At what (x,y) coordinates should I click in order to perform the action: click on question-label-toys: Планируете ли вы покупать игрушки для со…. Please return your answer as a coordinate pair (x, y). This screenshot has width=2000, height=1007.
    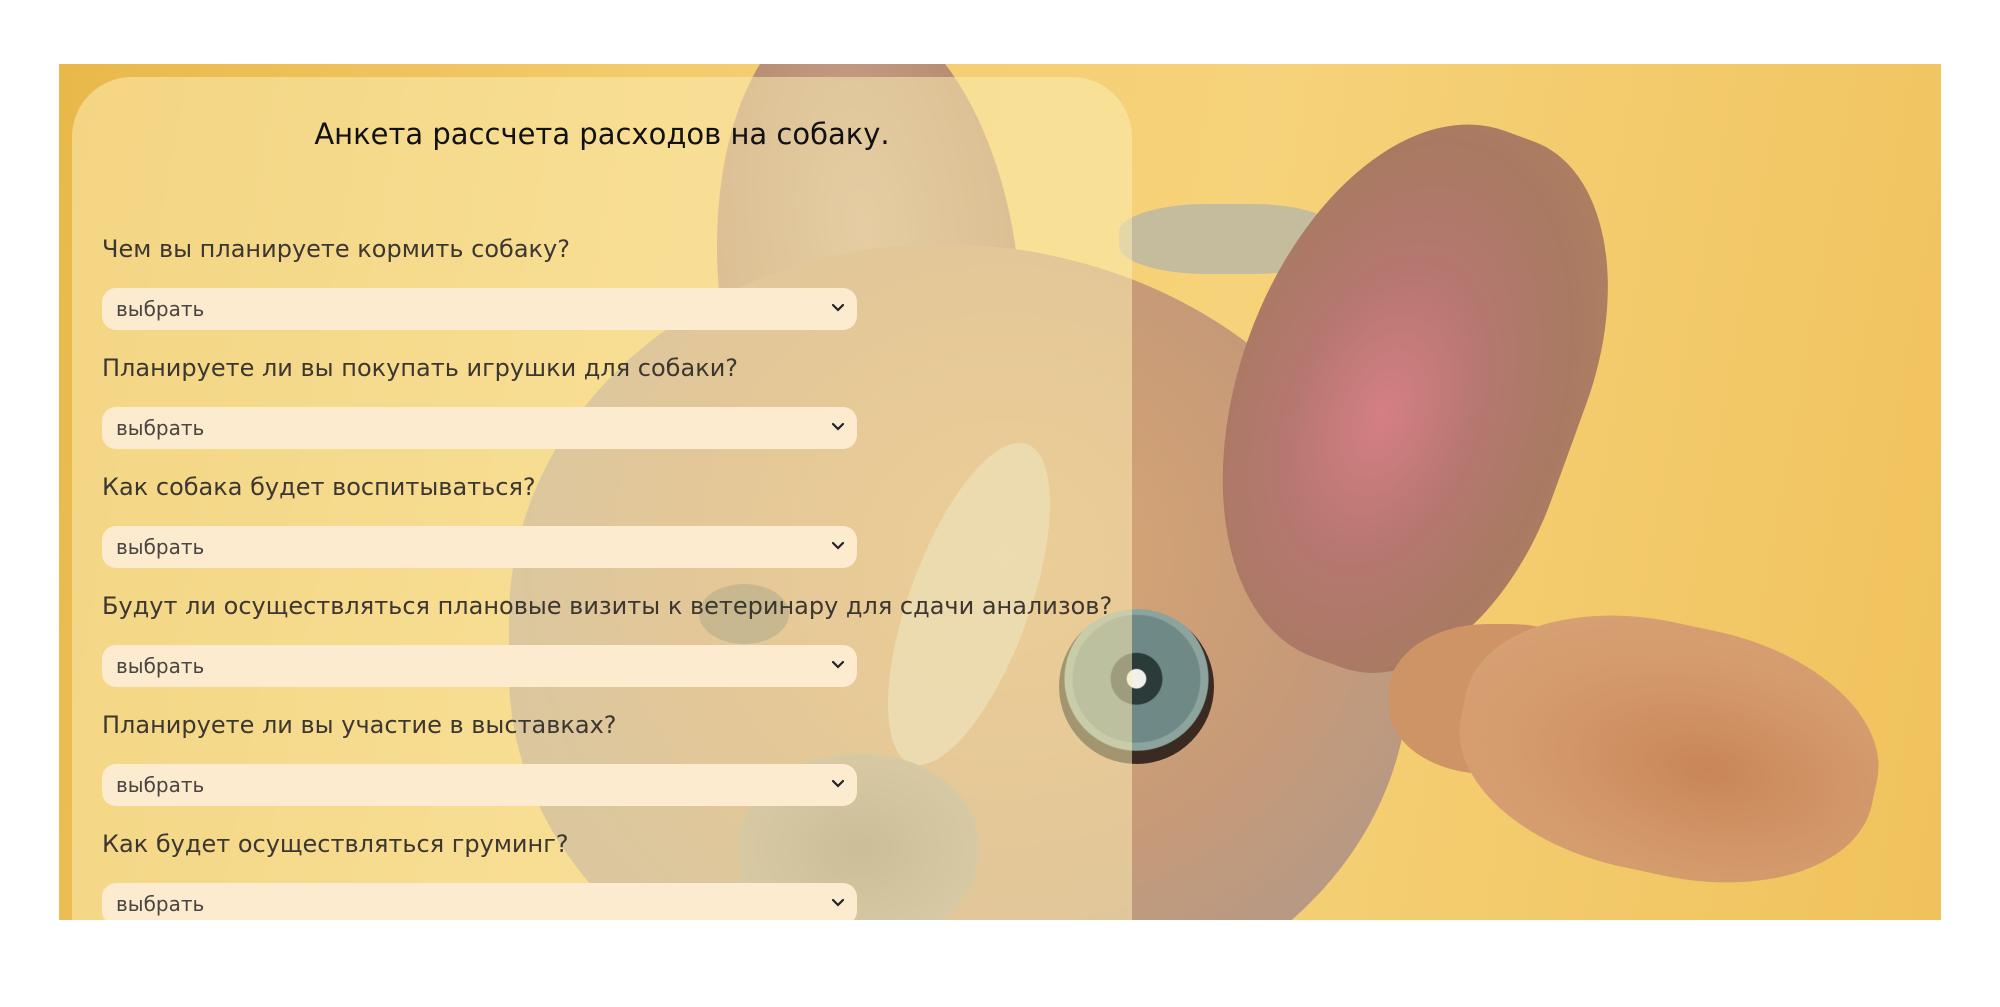
    Looking at the image, I should click on (420, 368).